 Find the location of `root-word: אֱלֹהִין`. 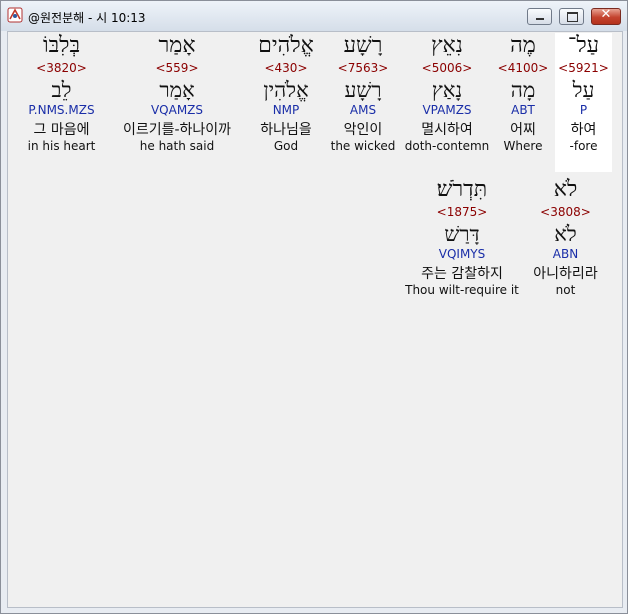

root-word: אֱלֹהִין is located at coordinates (286, 90).